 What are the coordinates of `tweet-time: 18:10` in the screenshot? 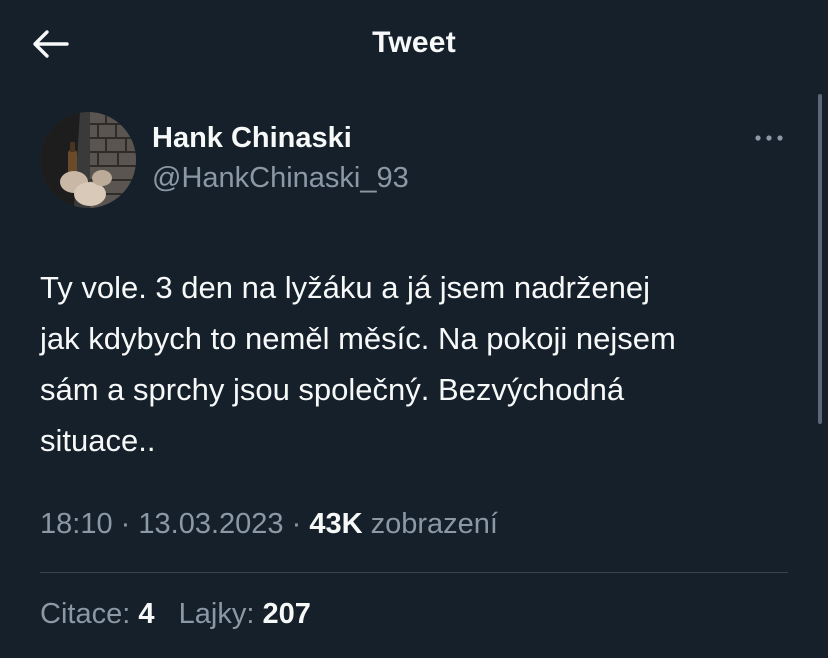 It's located at (76, 524).